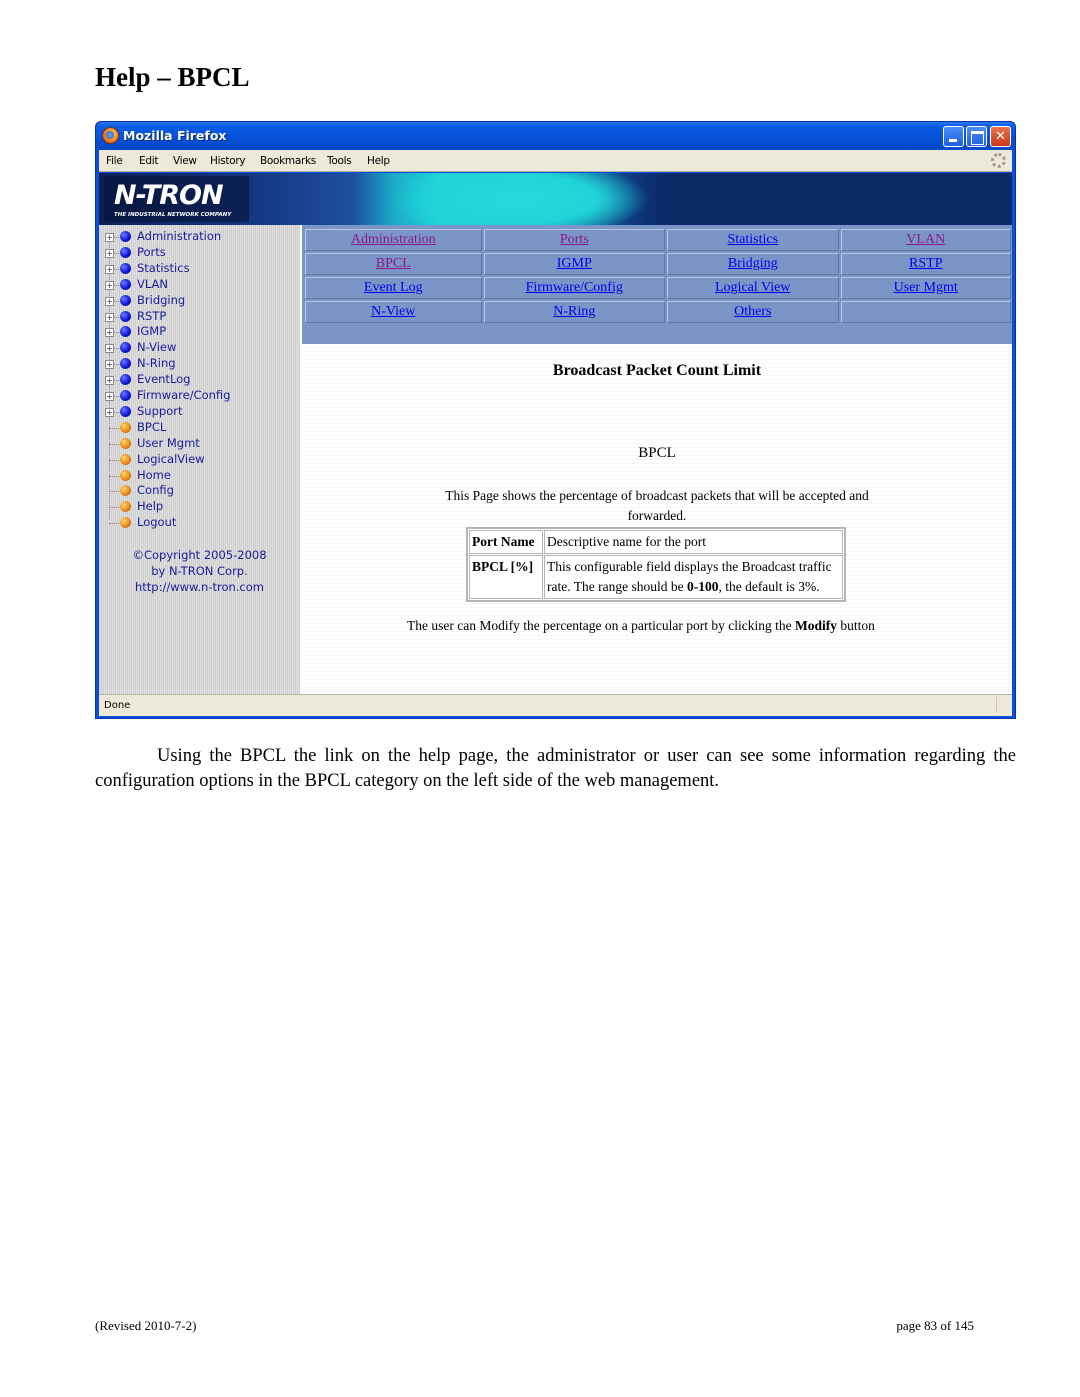  I want to click on sidebar-item-support: + Support, so click(199, 412).